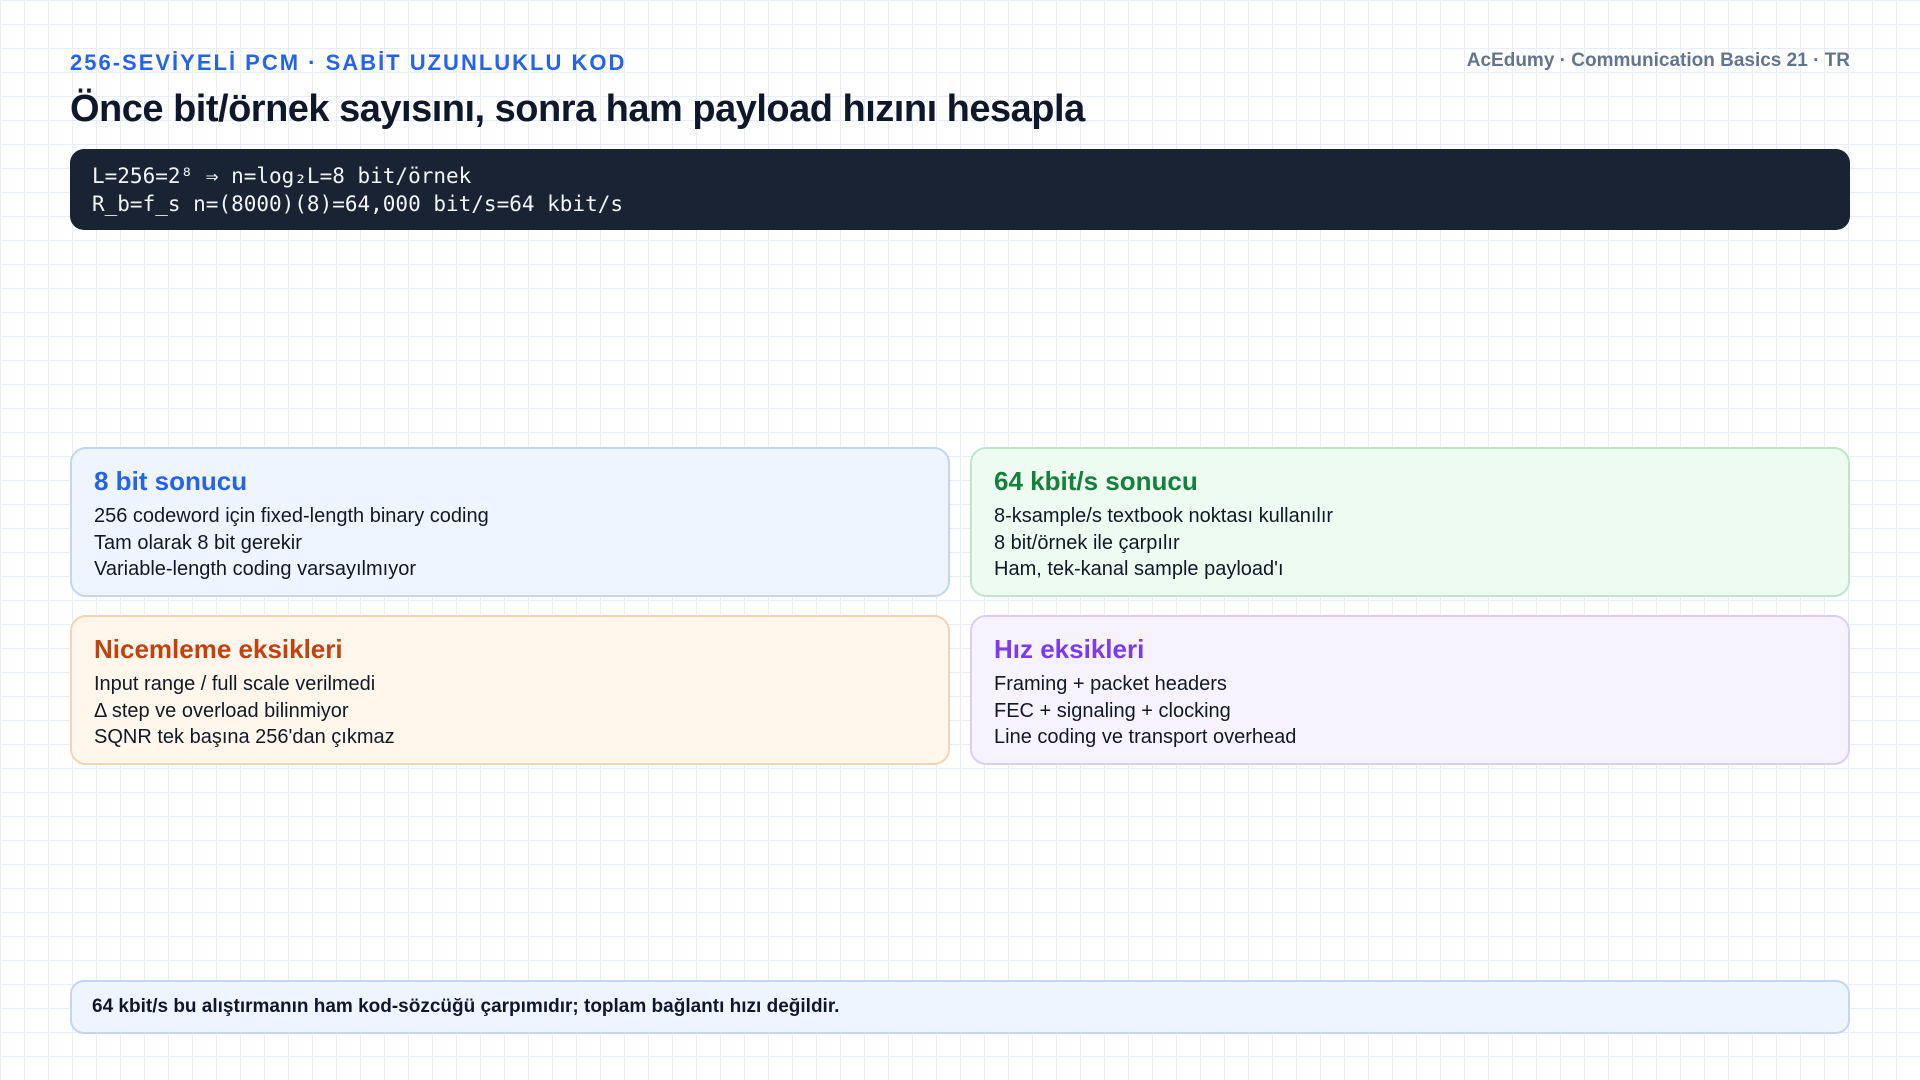 Image resolution: width=1920 pixels, height=1080 pixels. Describe the element at coordinates (1139, 569) in the screenshot. I see `list-item: Ham, tek-kanal sample payload'ı` at that location.